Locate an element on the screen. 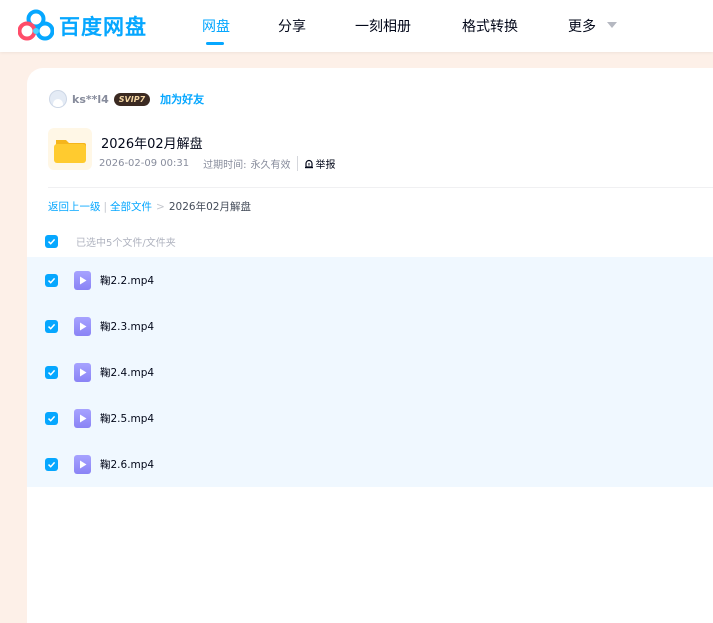 The width and height of the screenshot is (713, 623). nav-format-convert: 格式转换 is located at coordinates (490, 26).